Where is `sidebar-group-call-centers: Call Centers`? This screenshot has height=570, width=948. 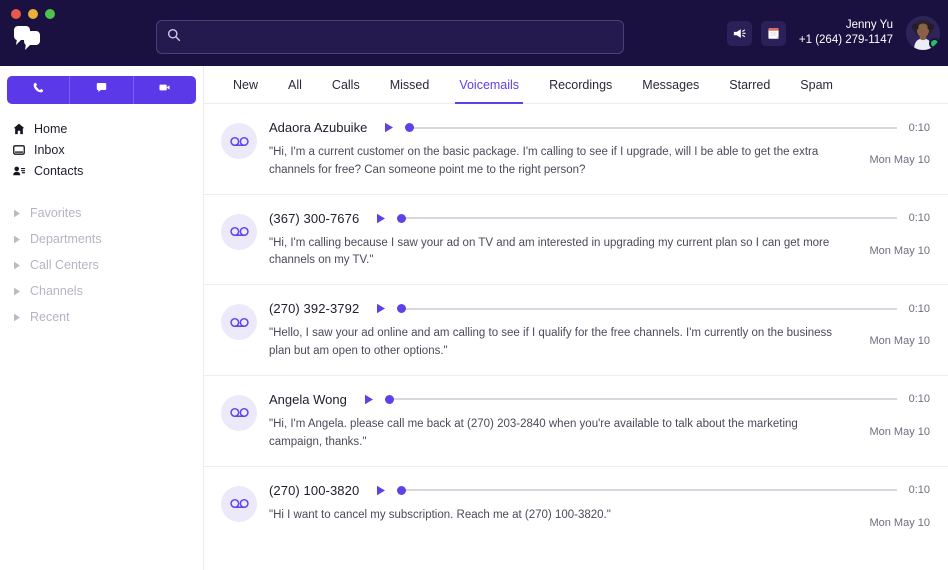
sidebar-group-call-centers: Call Centers is located at coordinates (101, 265).